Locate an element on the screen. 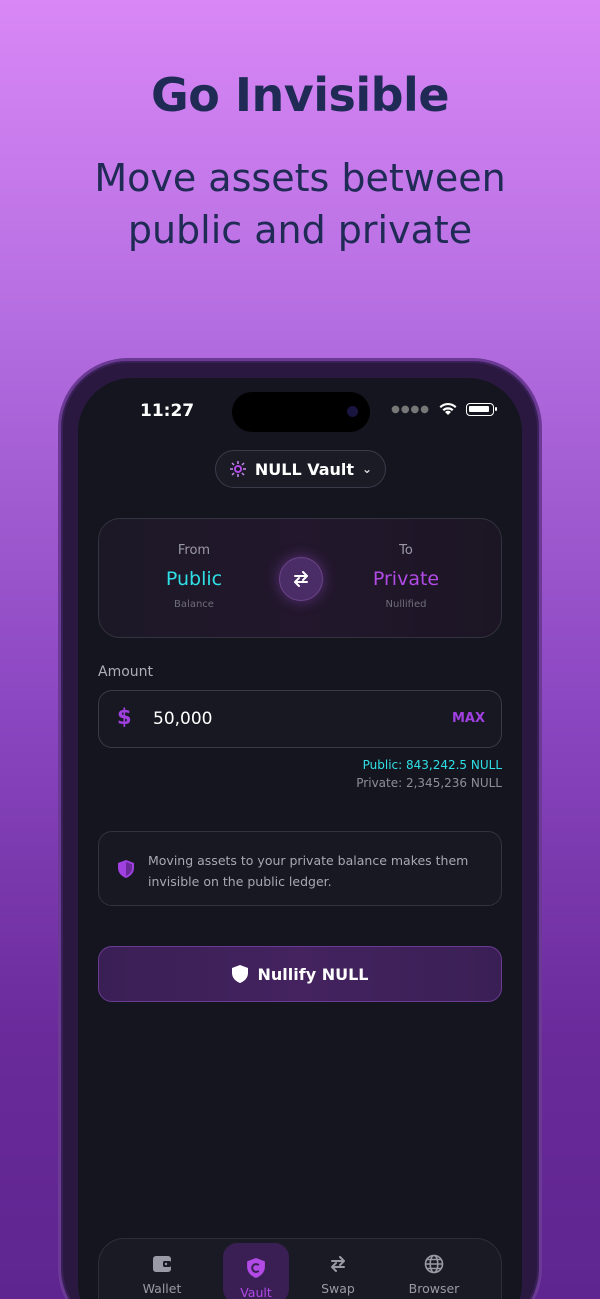 This screenshot has height=1299, width=600. status-time: 11:27 is located at coordinates (167, 411).